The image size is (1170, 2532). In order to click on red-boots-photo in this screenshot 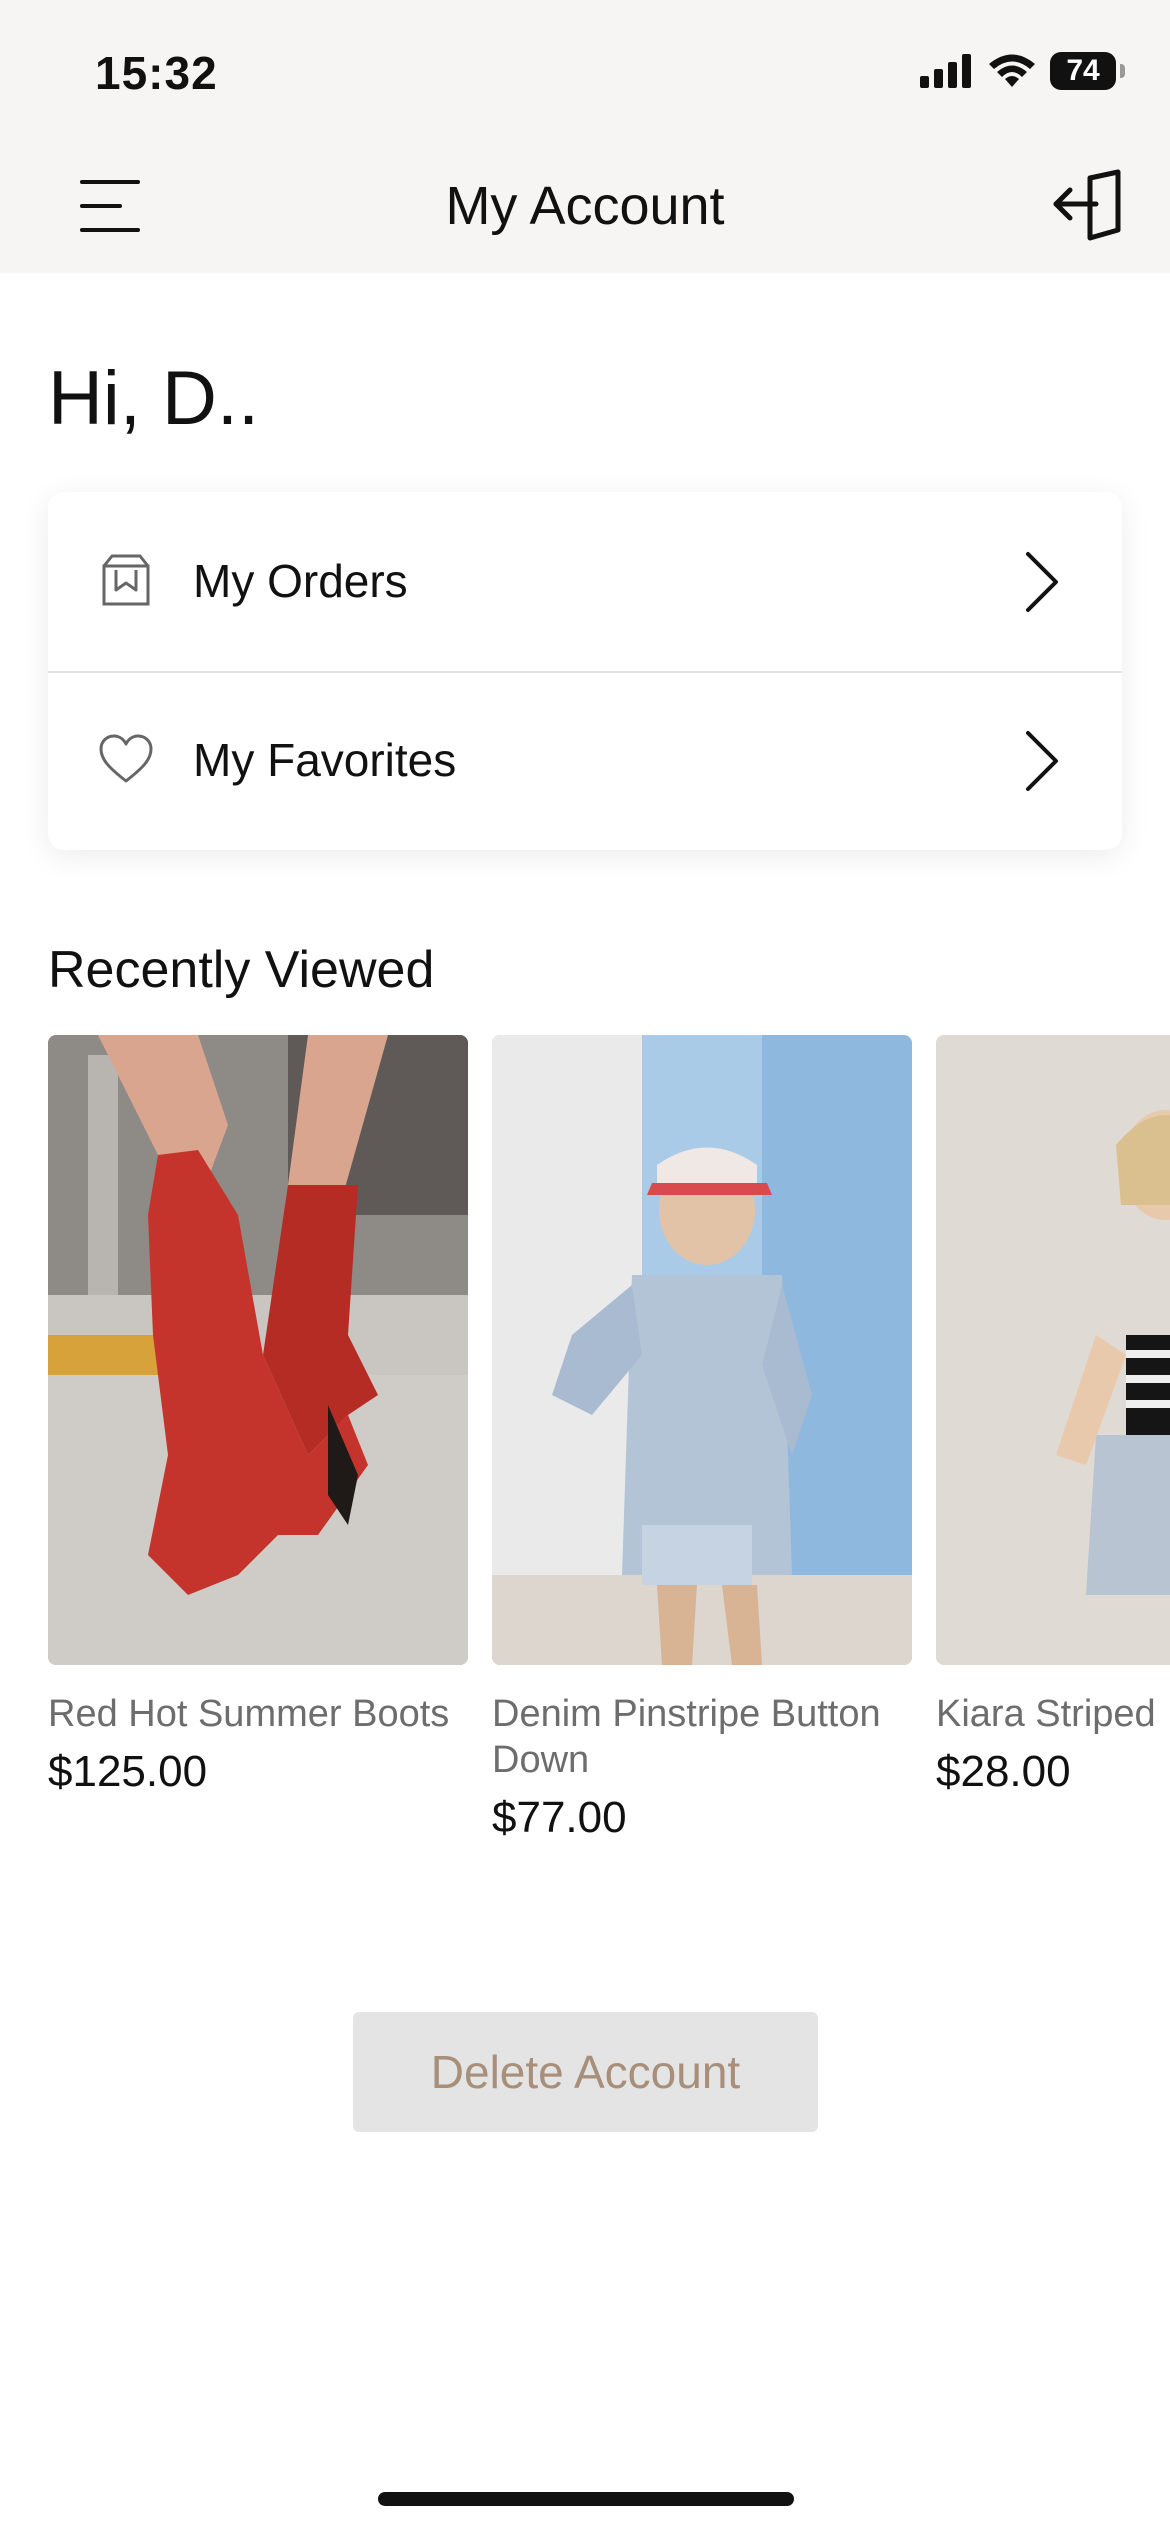, I will do `click(258, 1350)`.